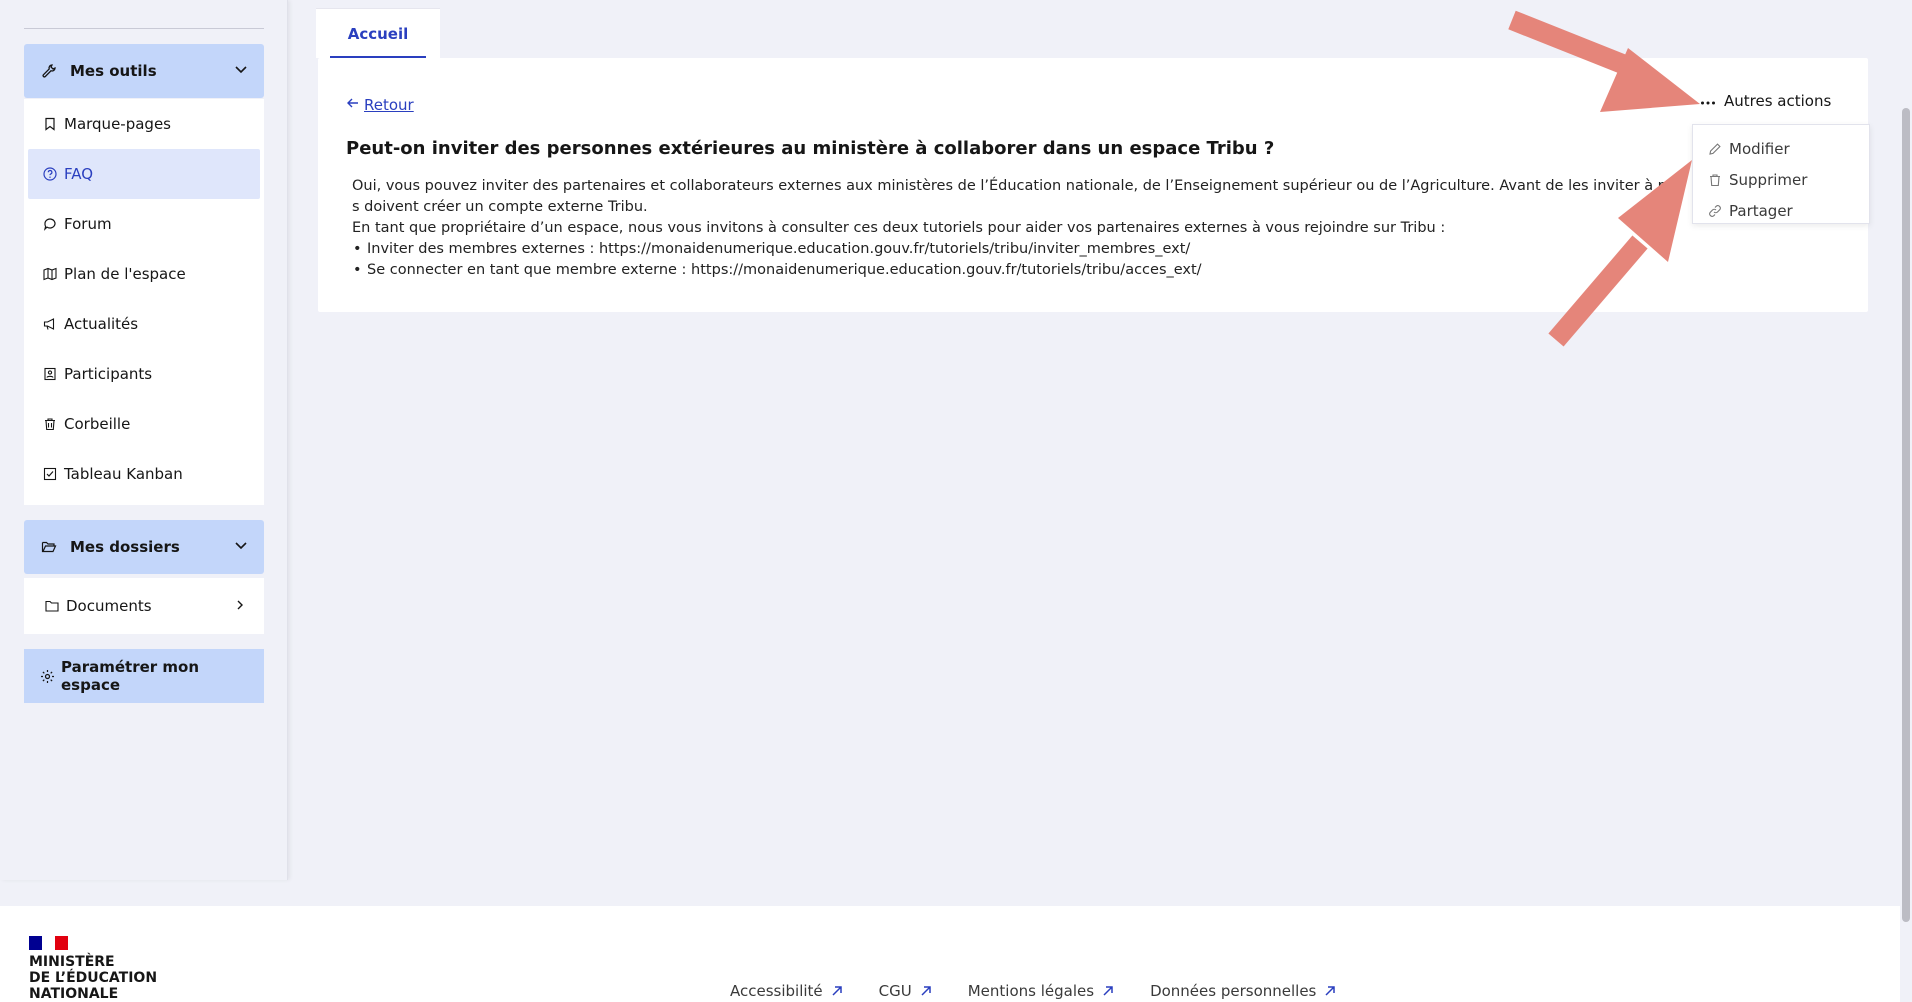 The height and width of the screenshot is (1002, 1912). What do you see at coordinates (1906, 515) in the screenshot?
I see `vertical-scrollbar` at bounding box center [1906, 515].